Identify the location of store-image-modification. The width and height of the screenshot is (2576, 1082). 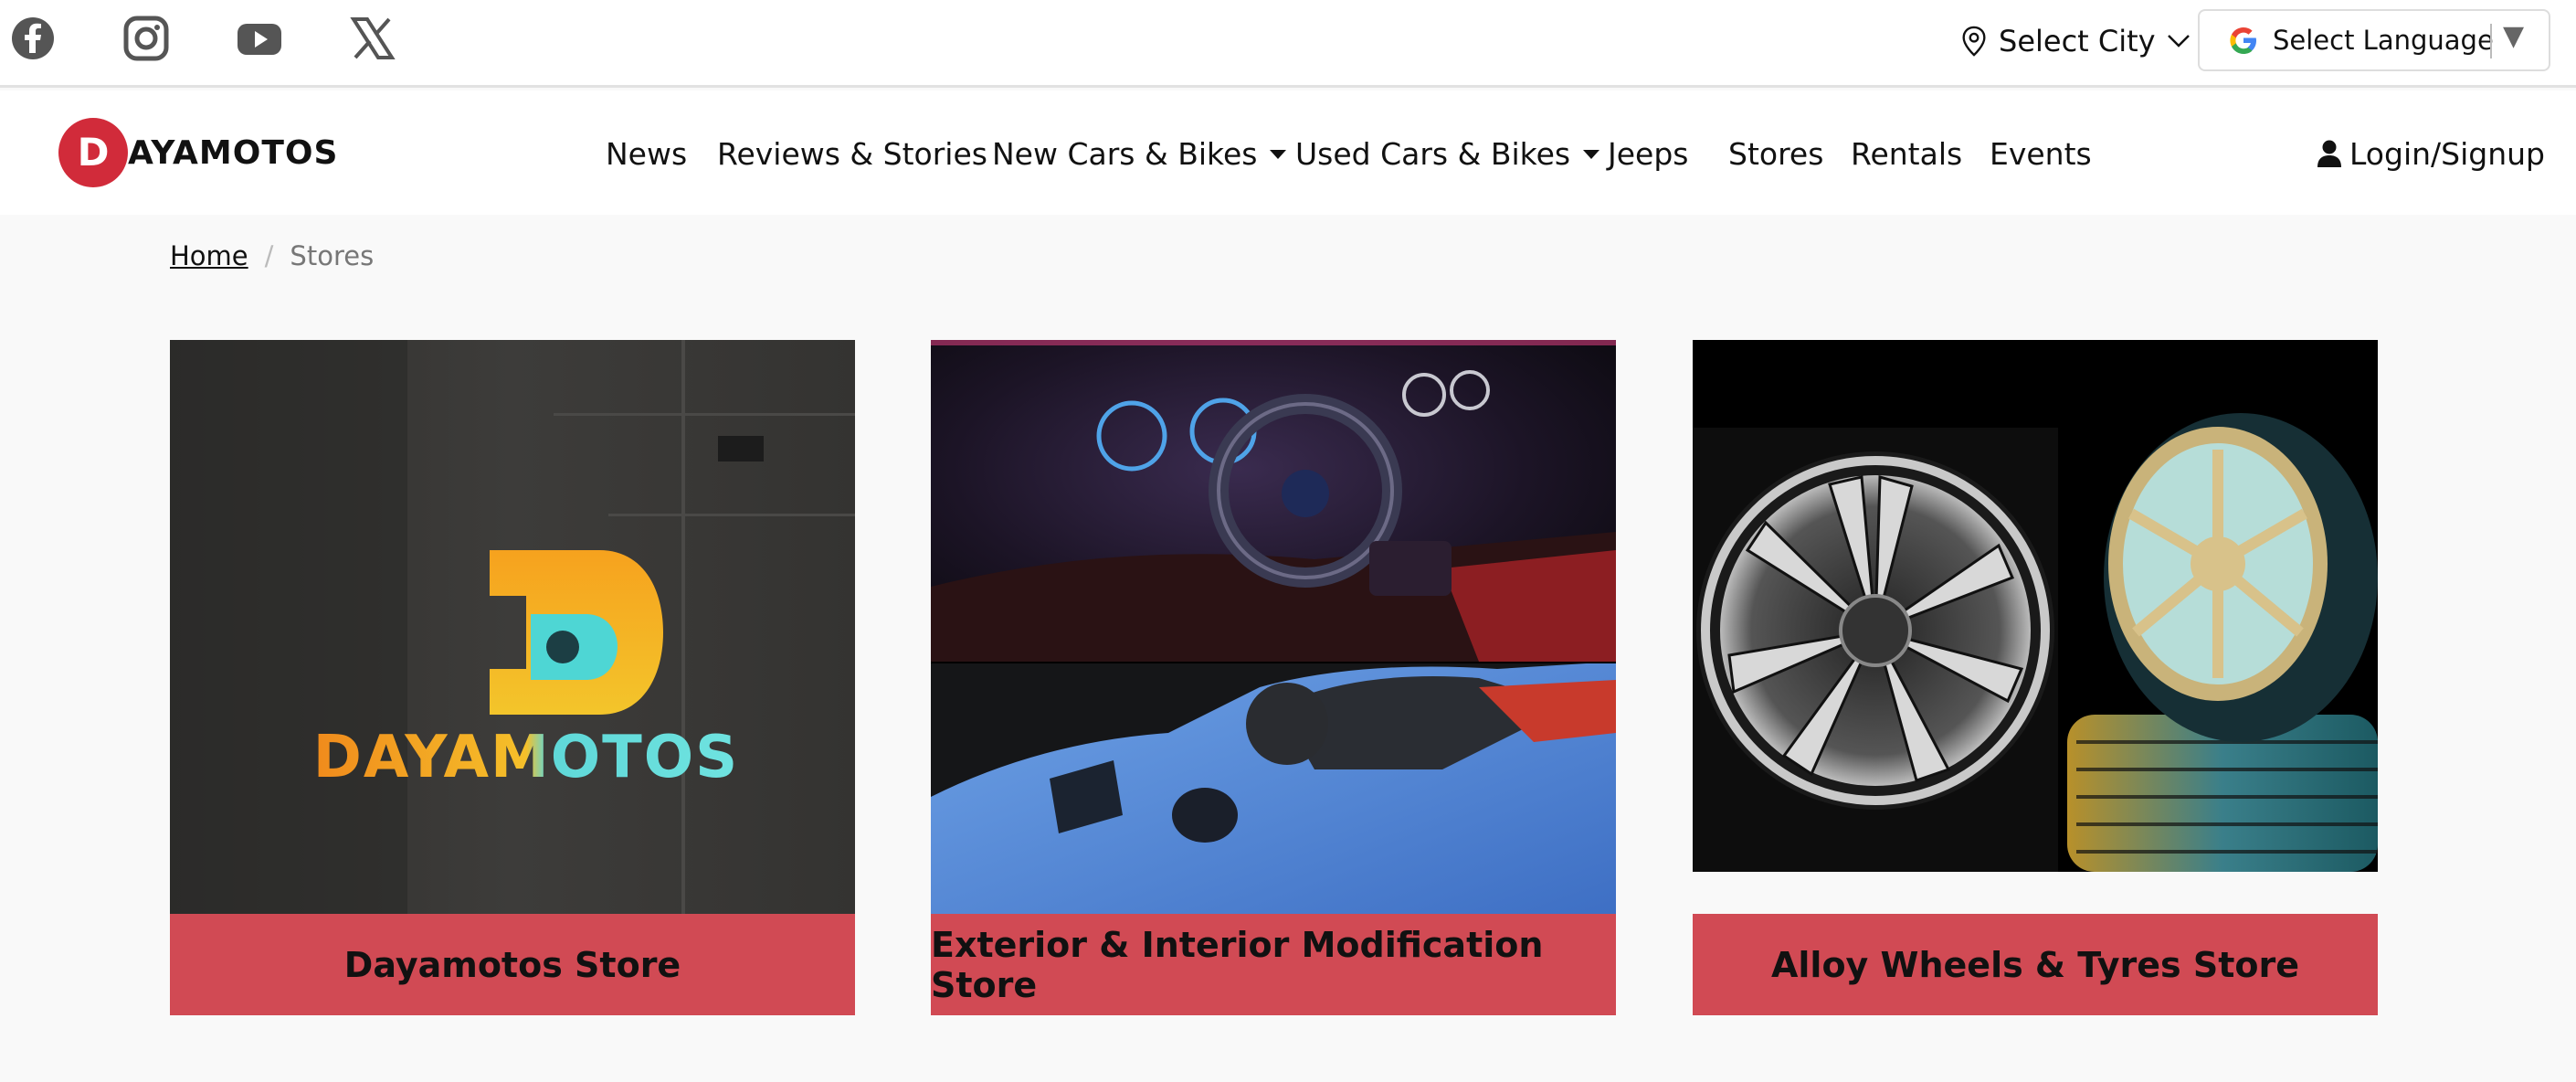
(1273, 627).